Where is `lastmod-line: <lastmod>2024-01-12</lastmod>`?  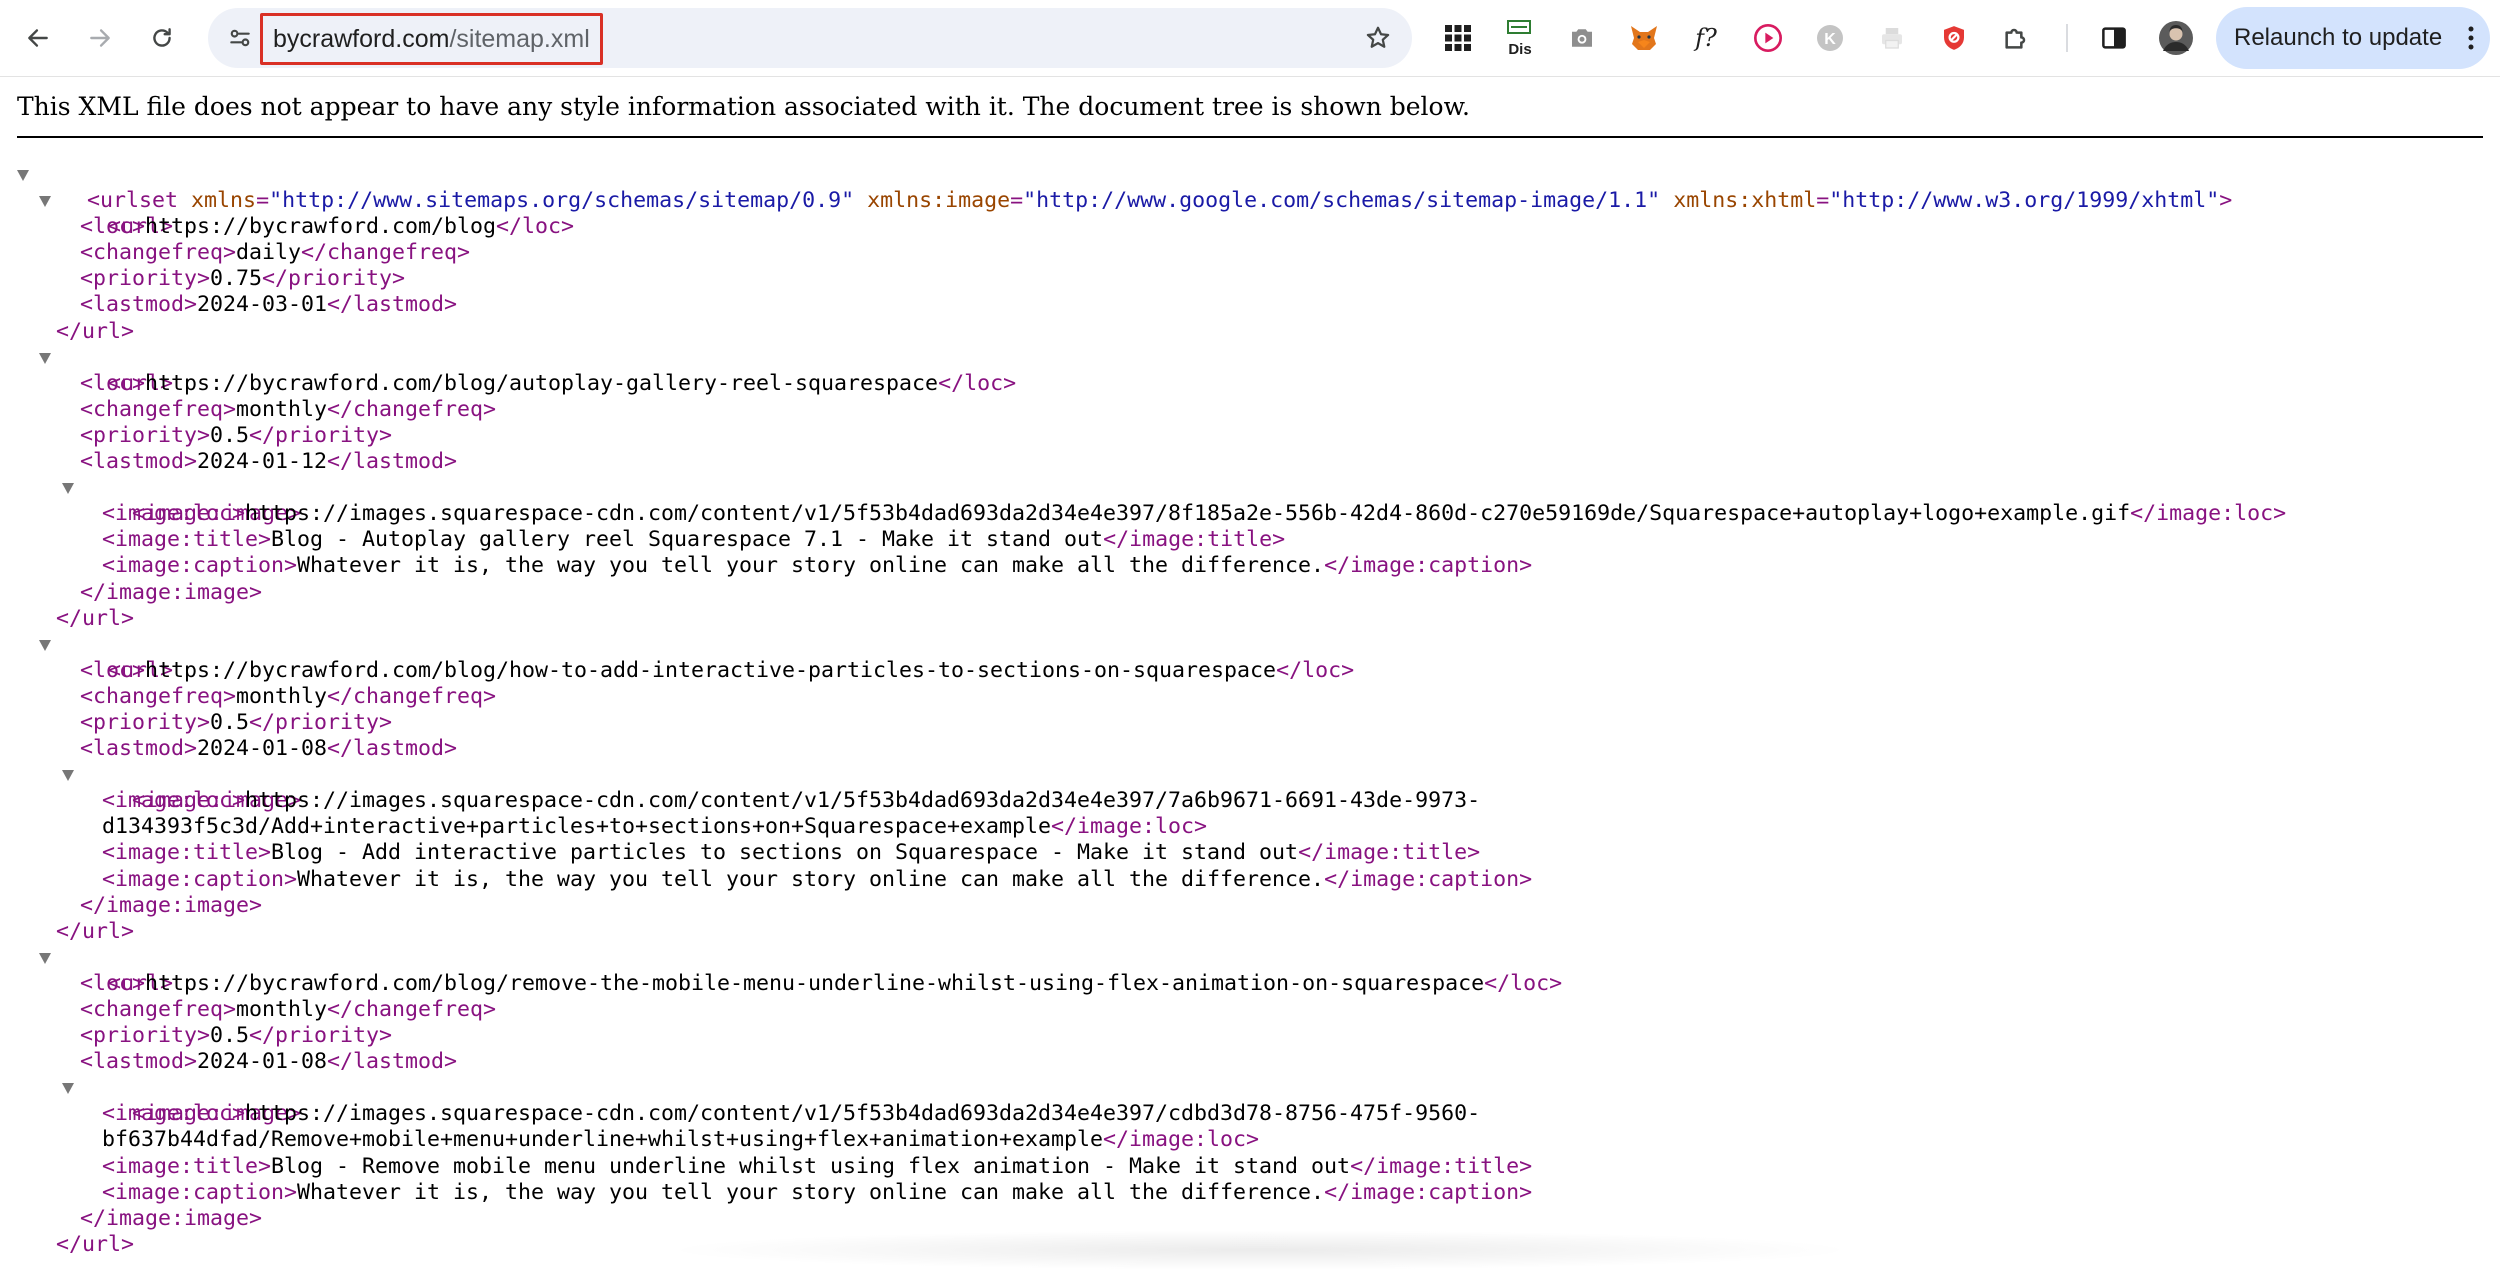 lastmod-line: <lastmod>2024-01-12</lastmod> is located at coordinates (269, 462).